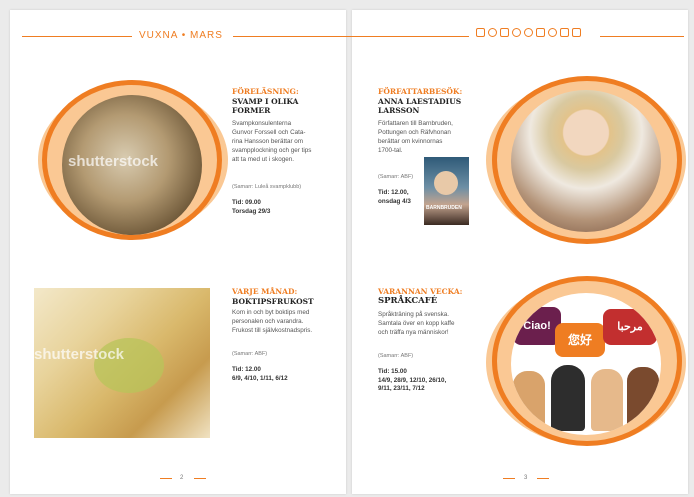 This screenshot has width=694, height=497. I want to click on event-body-line: Kom in och byt boktips med, so click(271, 312).